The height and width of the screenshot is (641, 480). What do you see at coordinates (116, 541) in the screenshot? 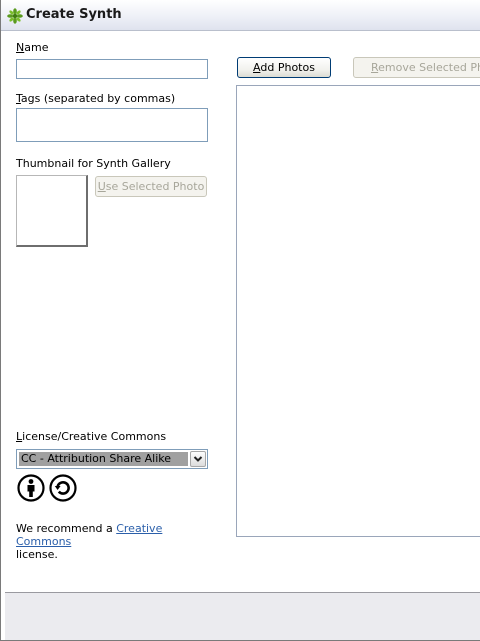
I see `license-recommendation: We recommend a Creative Commons license.` at bounding box center [116, 541].